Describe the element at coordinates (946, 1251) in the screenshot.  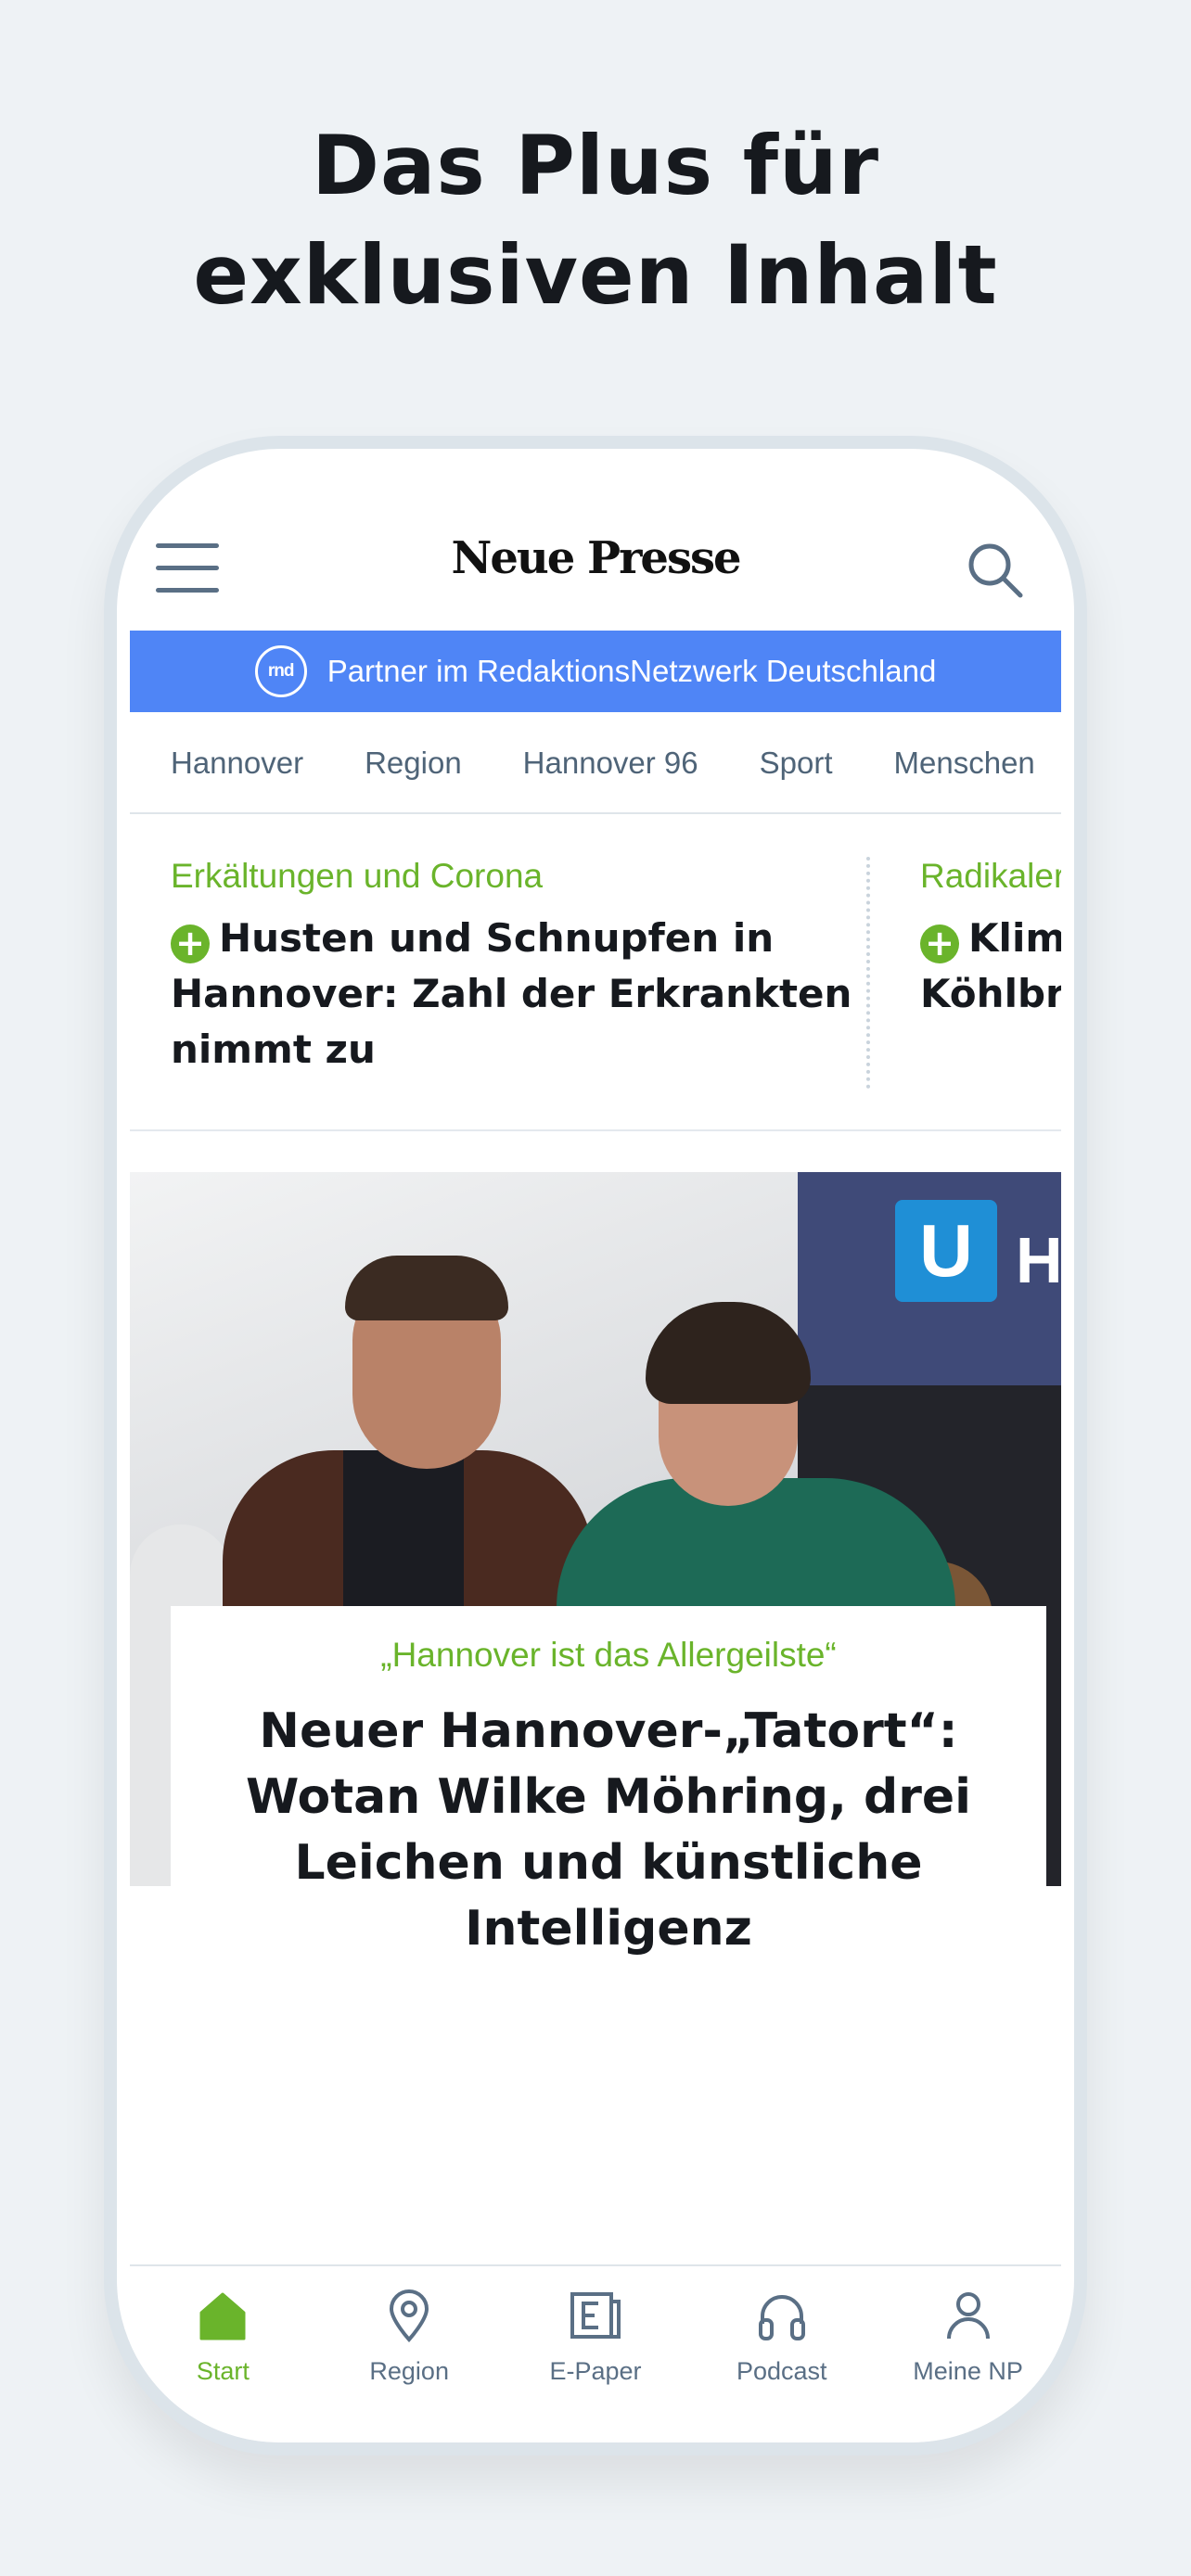
I see `ubahn-sign: U` at that location.